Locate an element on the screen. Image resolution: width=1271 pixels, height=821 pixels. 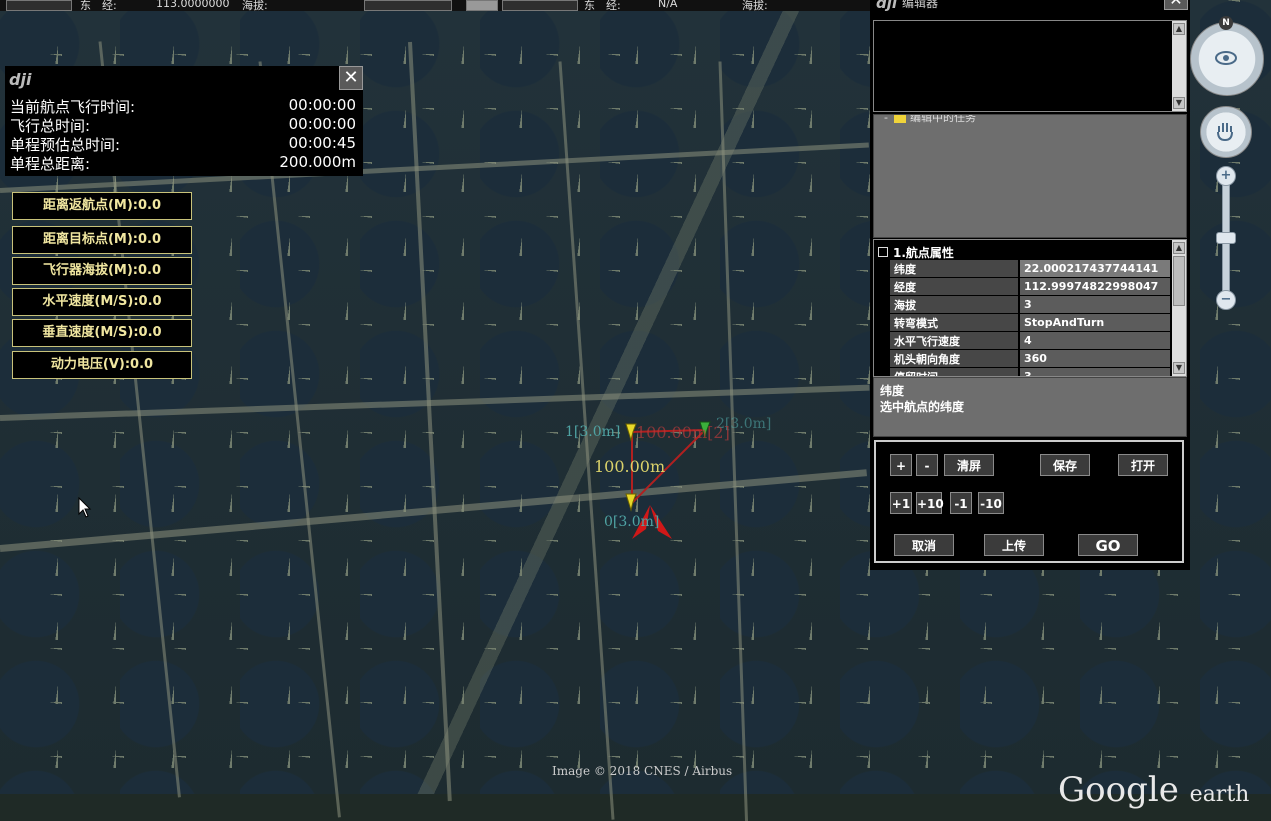
prop-row-longitude: 经度 112.99974822998047 is located at coordinates (1030, 286).